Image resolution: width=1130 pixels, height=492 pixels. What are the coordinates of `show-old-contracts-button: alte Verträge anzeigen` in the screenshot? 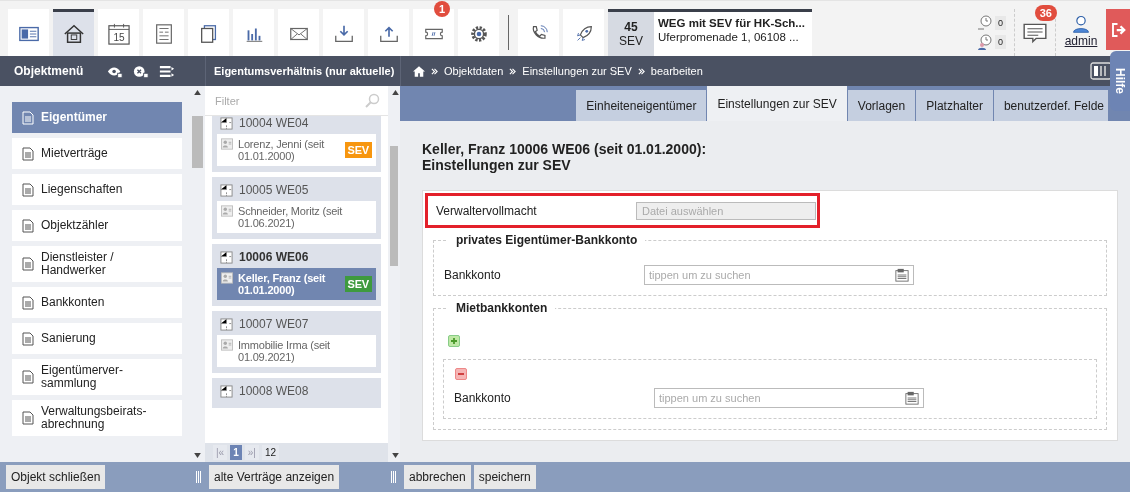 It's located at (274, 477).